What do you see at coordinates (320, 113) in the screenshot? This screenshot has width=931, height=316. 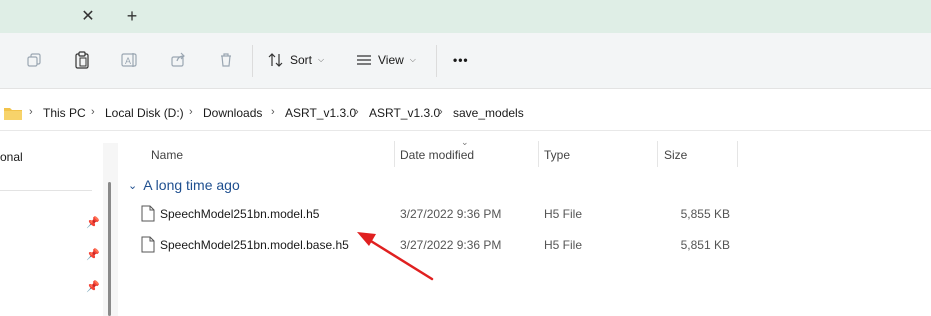 I see `breadcrumb-item-asrt: ASRT_v1.3.0` at bounding box center [320, 113].